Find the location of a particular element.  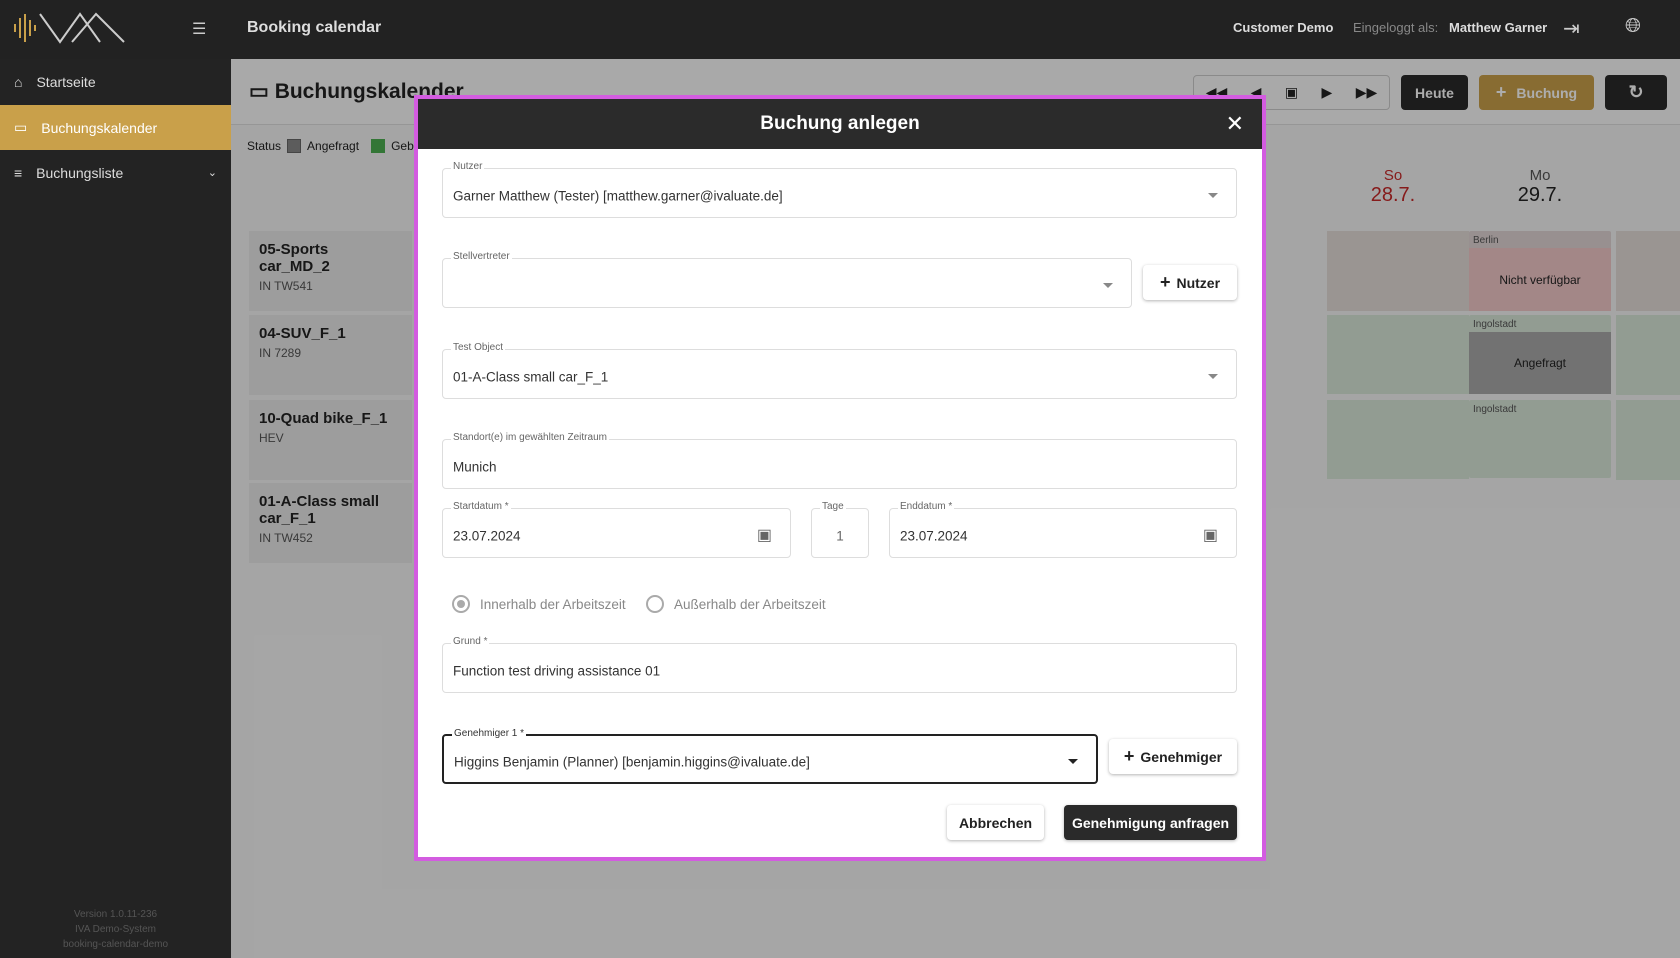

home-icon: ⌂ is located at coordinates (18, 81).